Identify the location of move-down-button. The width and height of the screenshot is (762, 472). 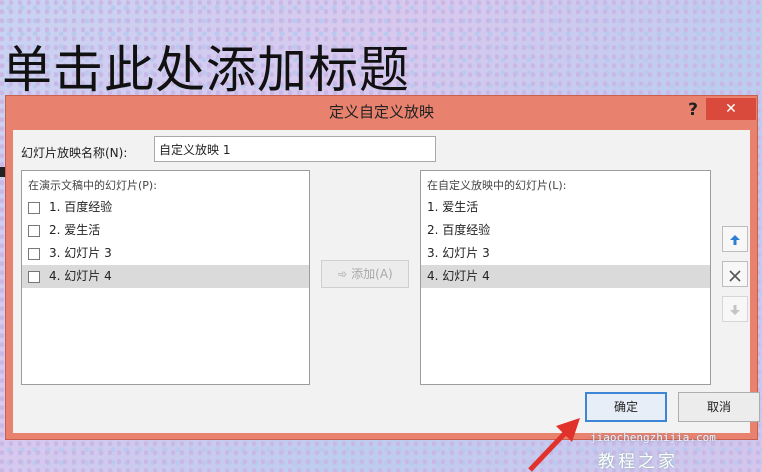
(735, 309).